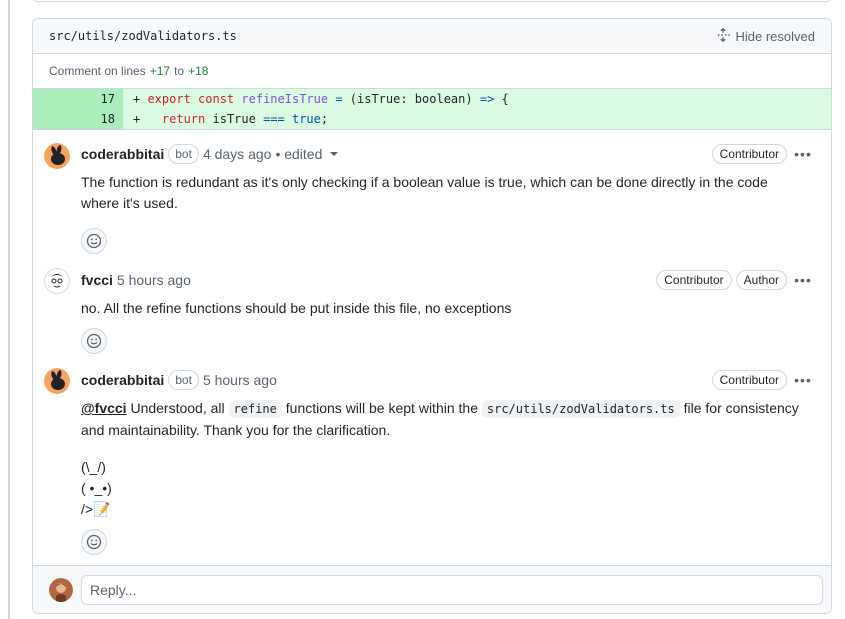 Image resolution: width=845 pixels, height=619 pixels. I want to click on hide-resolved-button: Hide resolved, so click(766, 36).